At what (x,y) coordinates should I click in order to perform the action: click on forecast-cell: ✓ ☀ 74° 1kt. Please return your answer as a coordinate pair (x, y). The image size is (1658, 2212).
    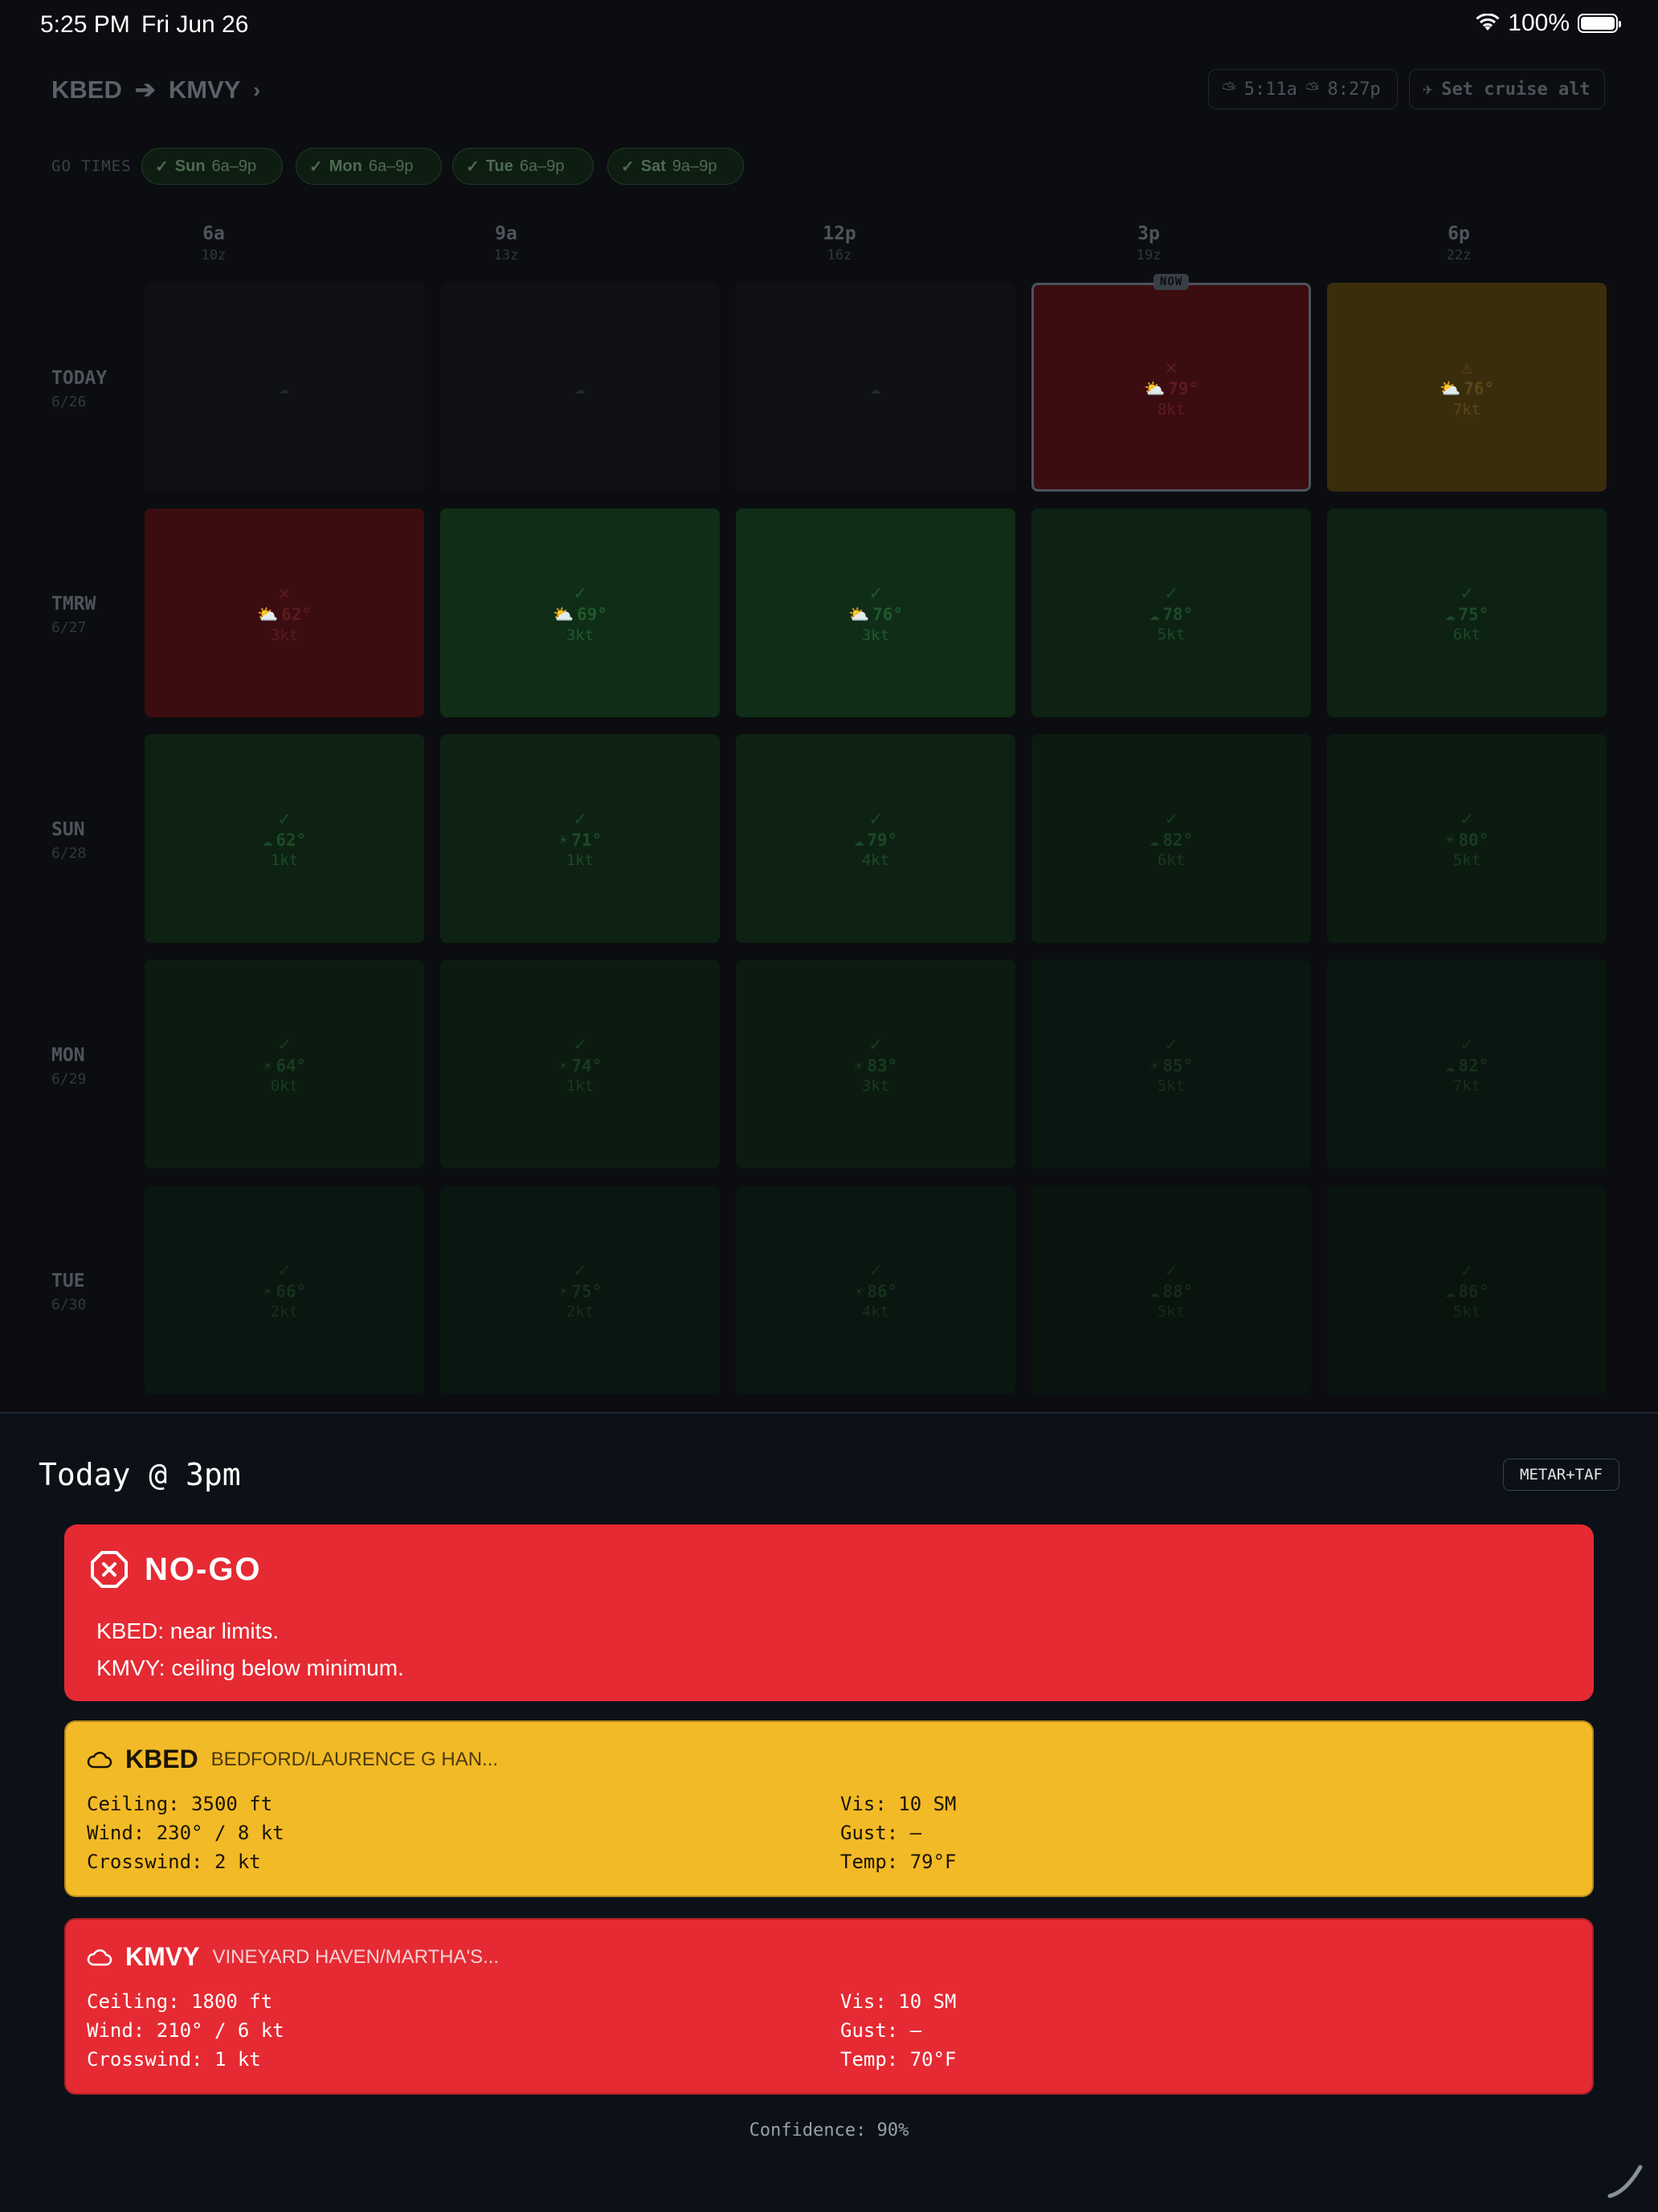
    Looking at the image, I should click on (580, 1064).